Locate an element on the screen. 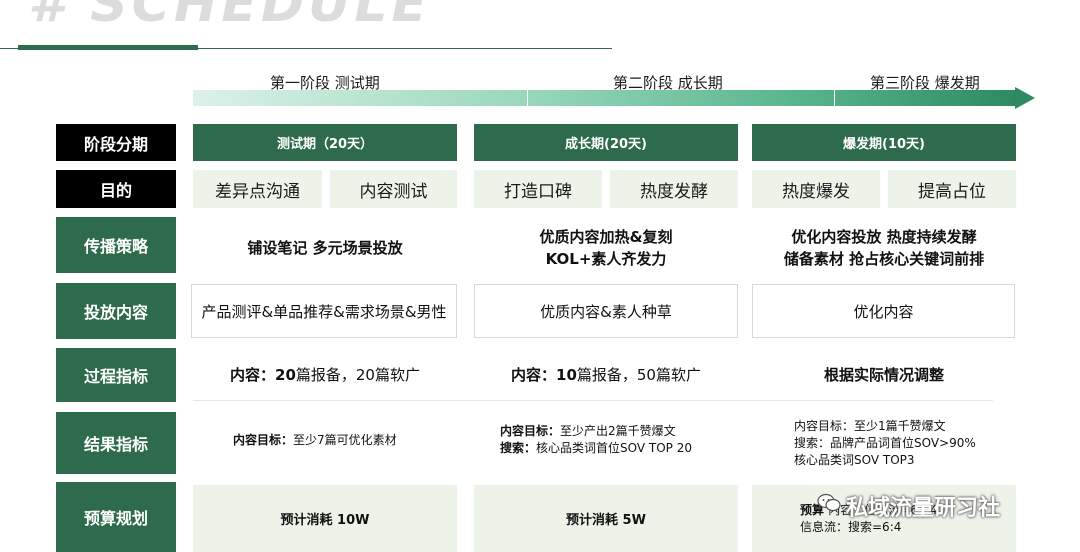 This screenshot has height=552, width=1080. process-cell: 内容：20 篇报备，20篇软广 is located at coordinates (325, 374).